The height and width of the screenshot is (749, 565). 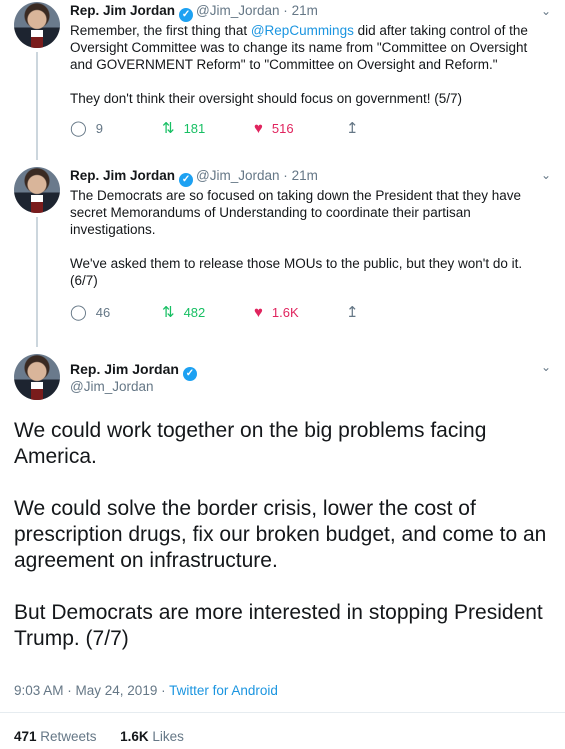 I want to click on like-count: 516, so click(x=282, y=128).